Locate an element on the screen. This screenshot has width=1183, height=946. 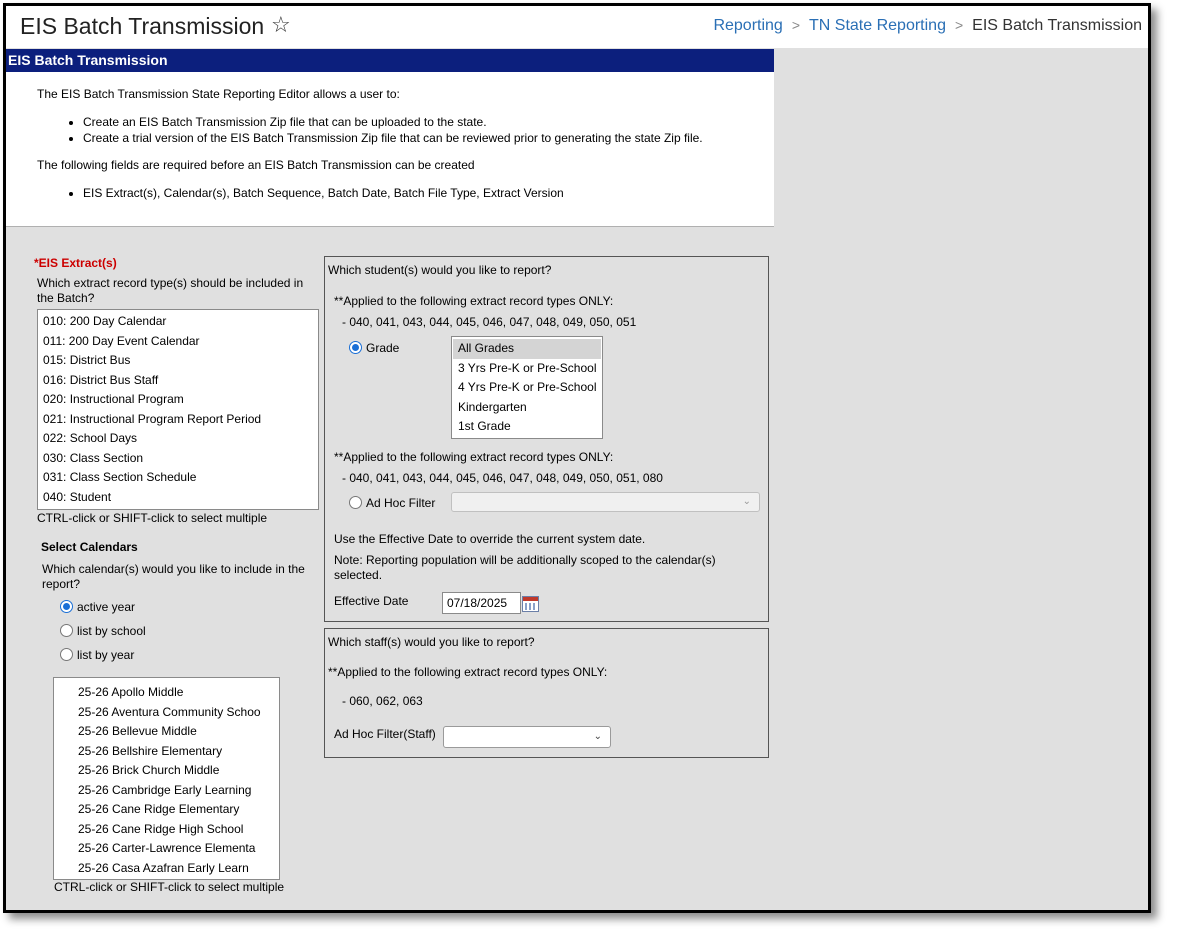
staff-record-types: - 060, 062, 063 is located at coordinates (382, 701).